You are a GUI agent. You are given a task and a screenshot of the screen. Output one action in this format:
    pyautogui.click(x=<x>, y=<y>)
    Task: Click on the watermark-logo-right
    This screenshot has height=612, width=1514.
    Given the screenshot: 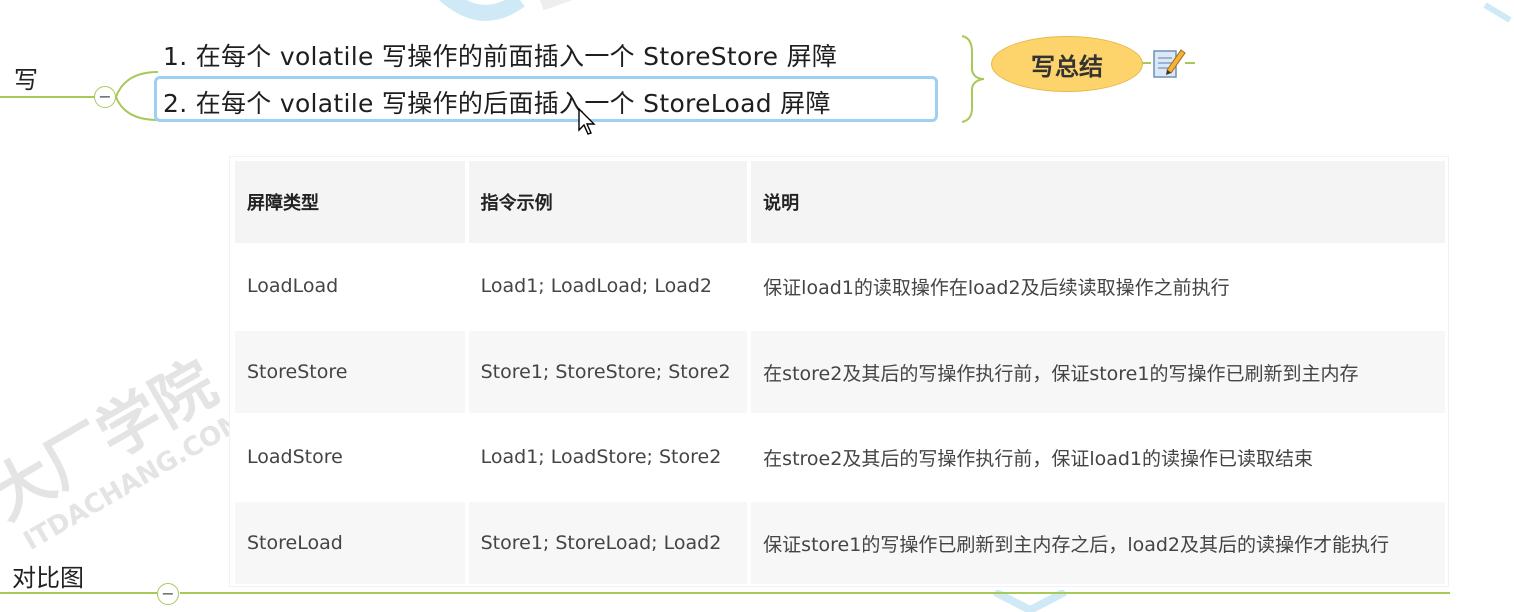 What is the action you would take?
    pyautogui.click(x=1497, y=12)
    